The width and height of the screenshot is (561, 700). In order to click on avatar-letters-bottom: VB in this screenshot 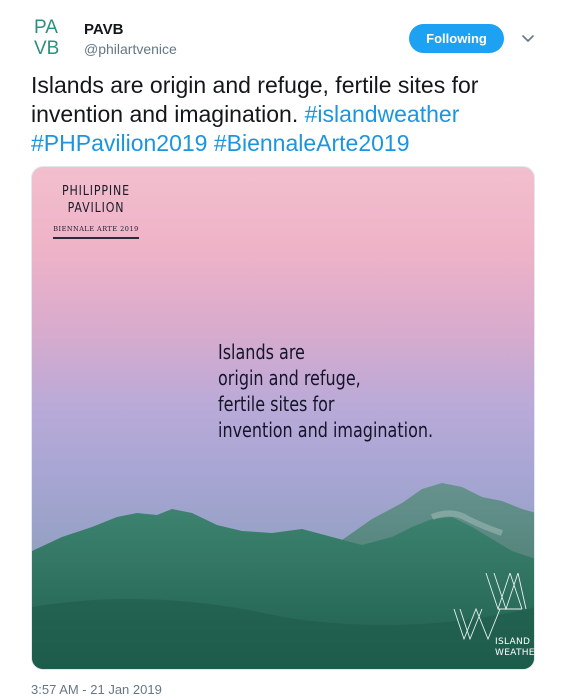, I will do `click(46, 48)`.